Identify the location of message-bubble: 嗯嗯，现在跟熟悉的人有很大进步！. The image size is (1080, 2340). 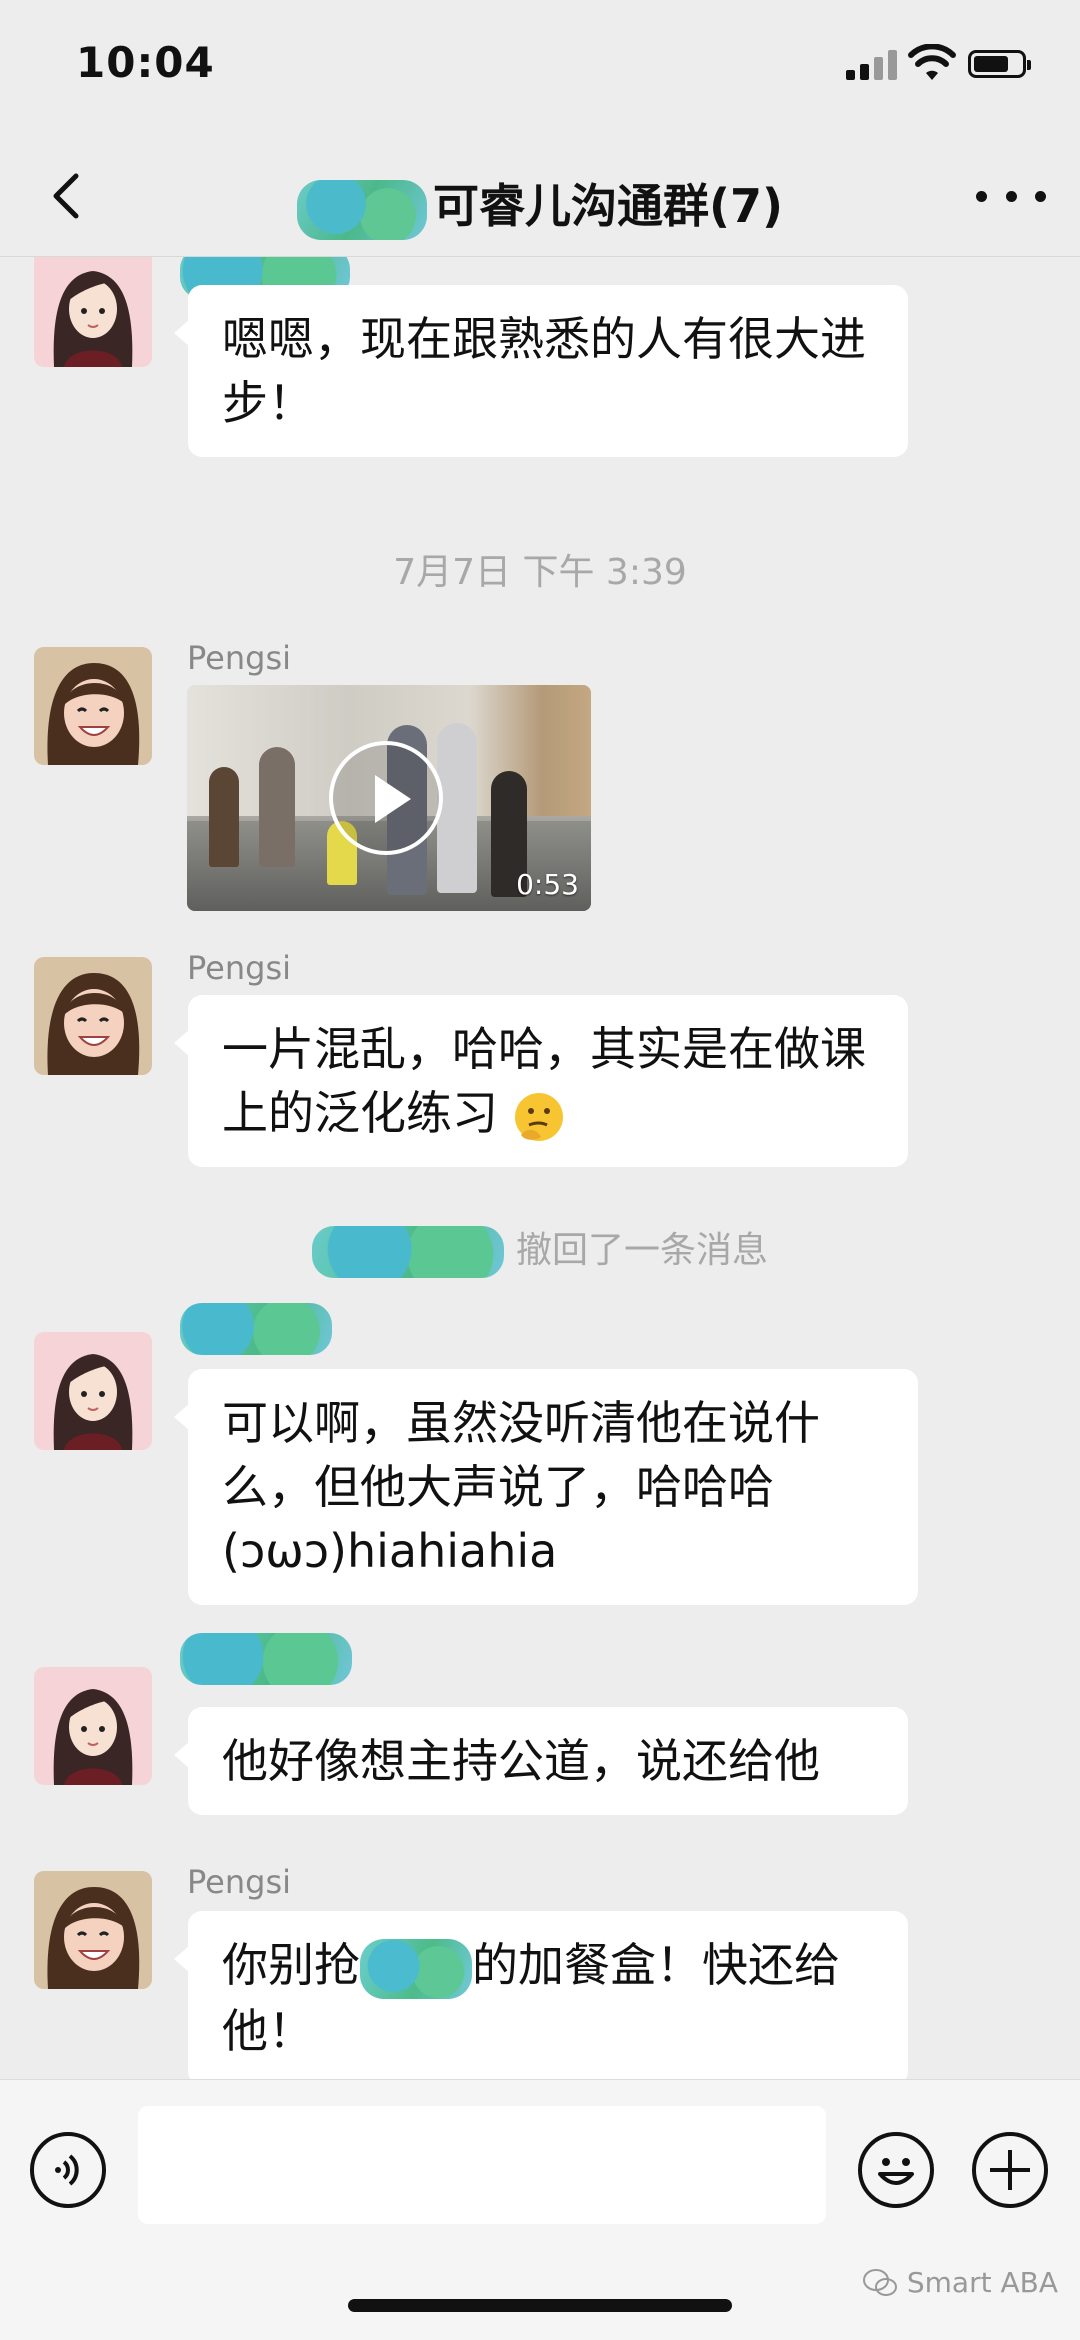
(541, 371).